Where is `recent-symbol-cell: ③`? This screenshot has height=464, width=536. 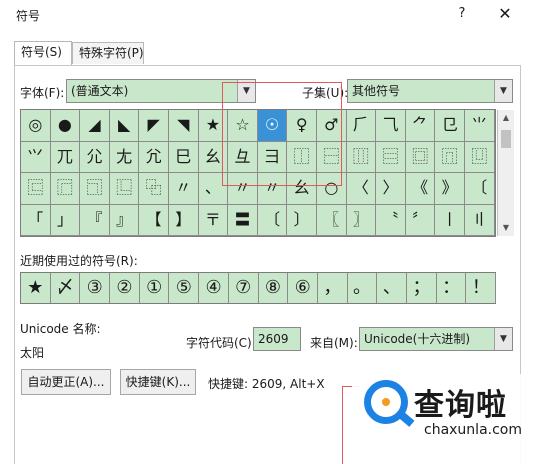 recent-symbol-cell: ③ is located at coordinates (95, 288).